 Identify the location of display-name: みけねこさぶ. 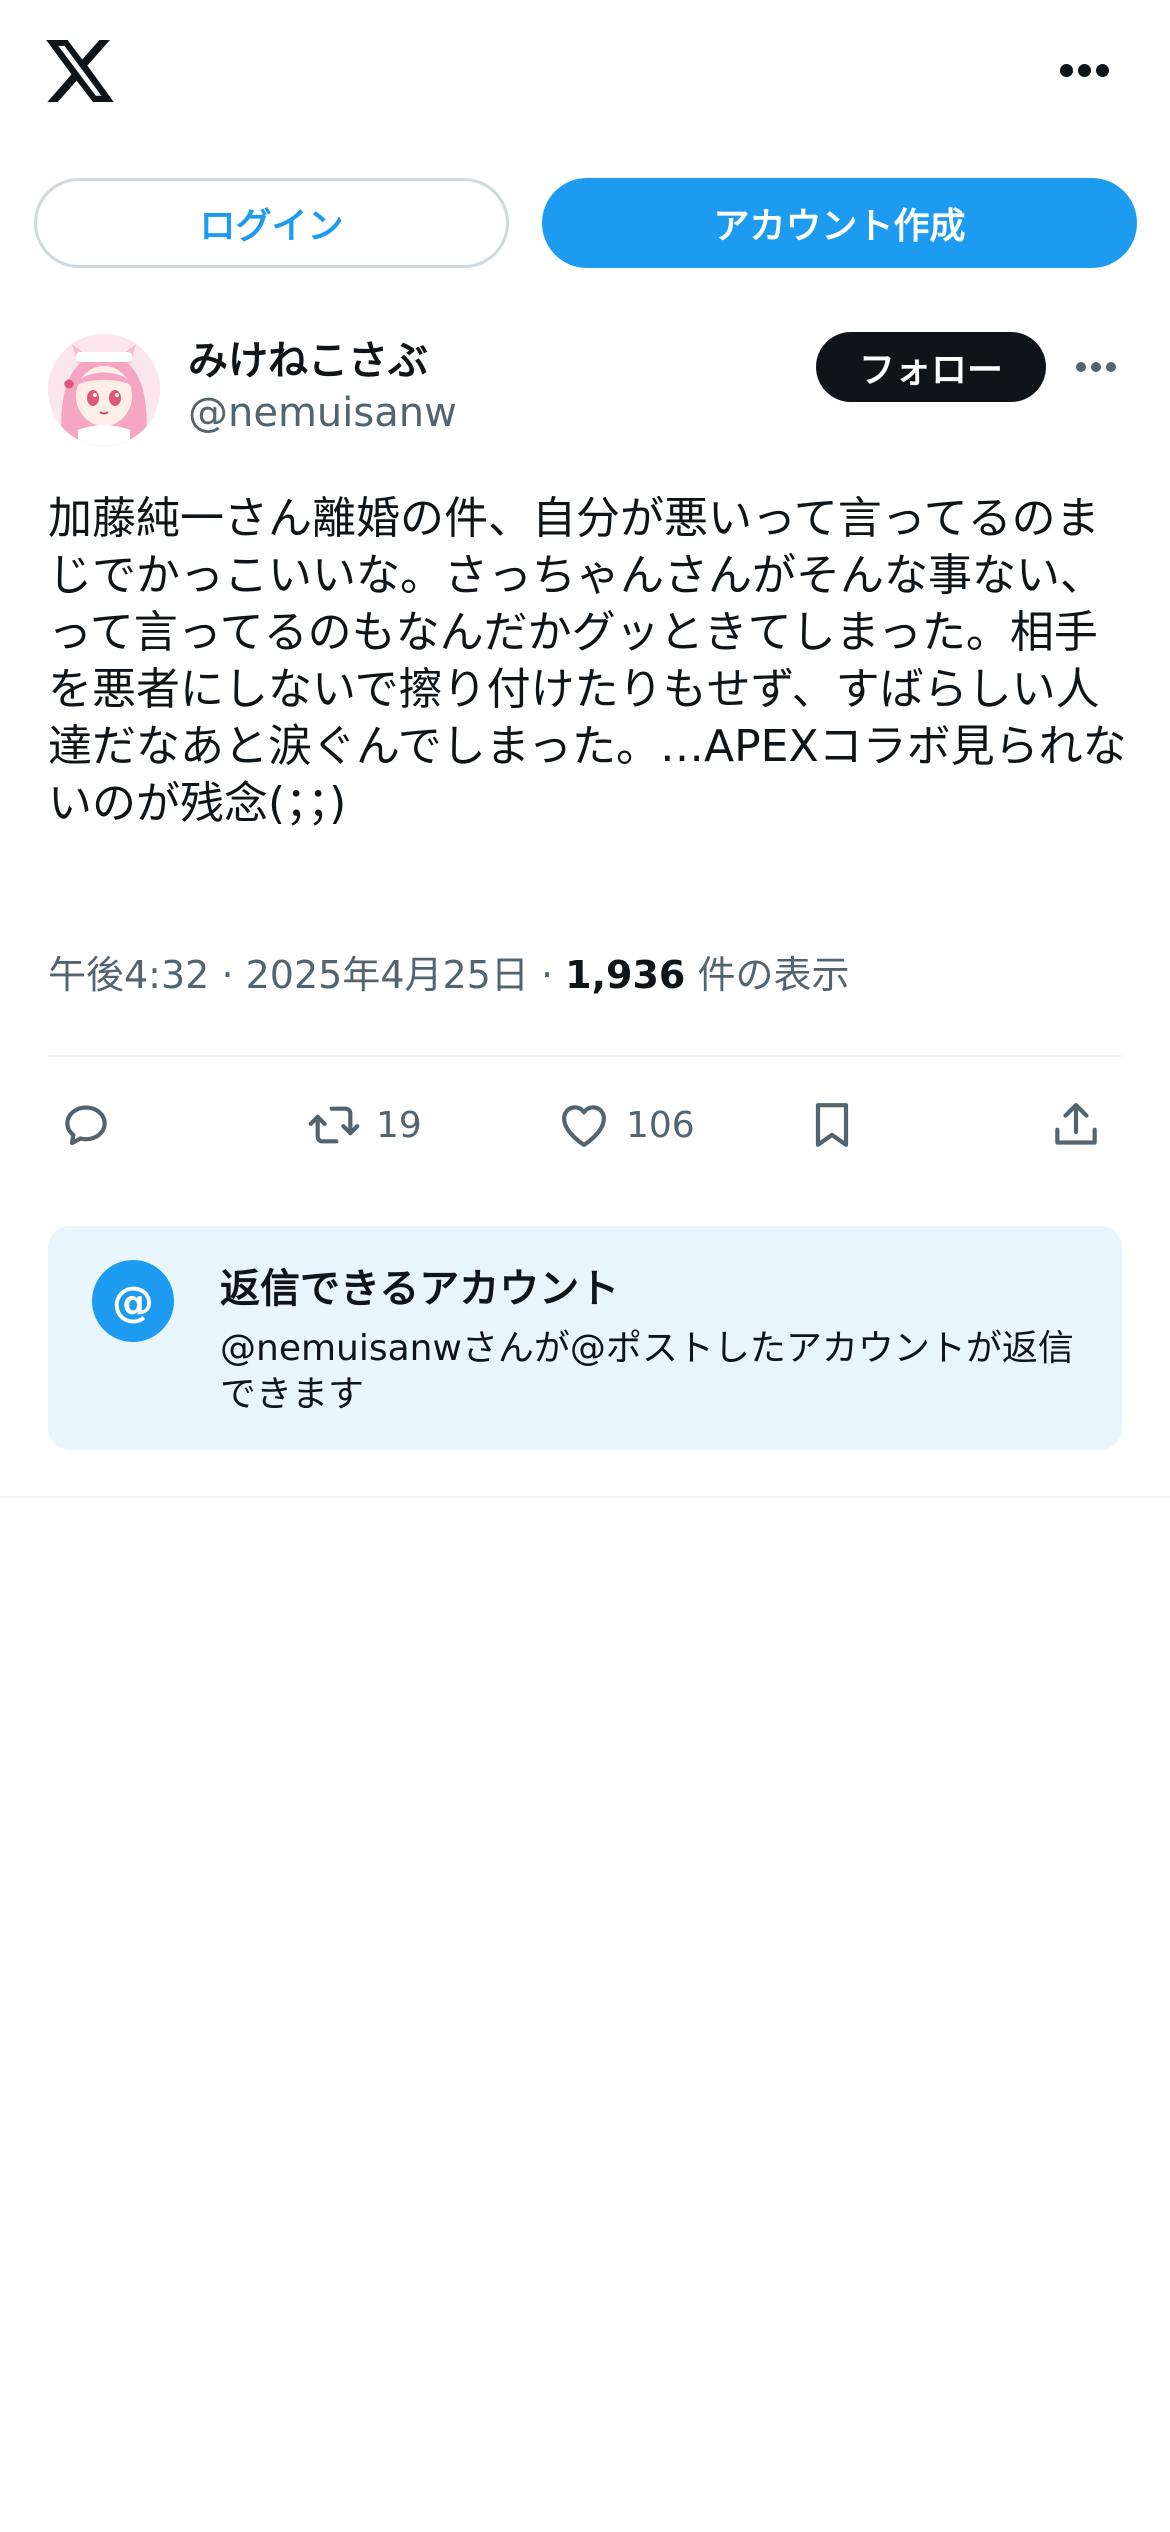
(308, 357).